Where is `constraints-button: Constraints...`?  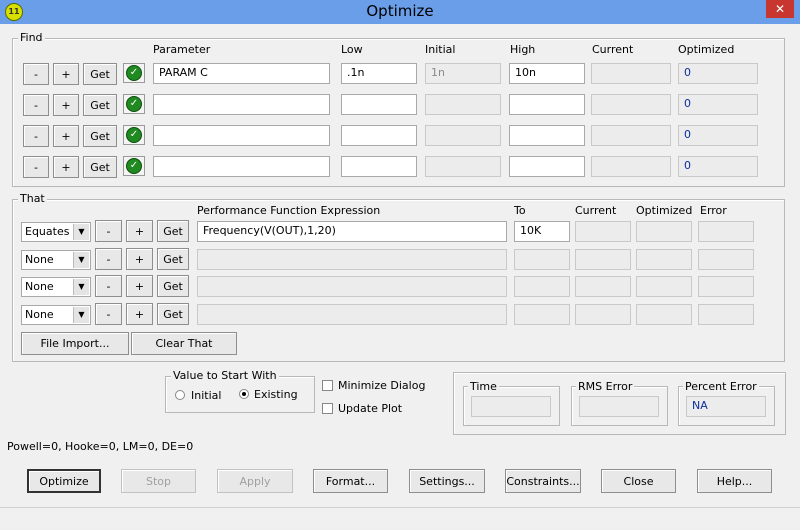
constraints-button: Constraints... is located at coordinates (543, 481).